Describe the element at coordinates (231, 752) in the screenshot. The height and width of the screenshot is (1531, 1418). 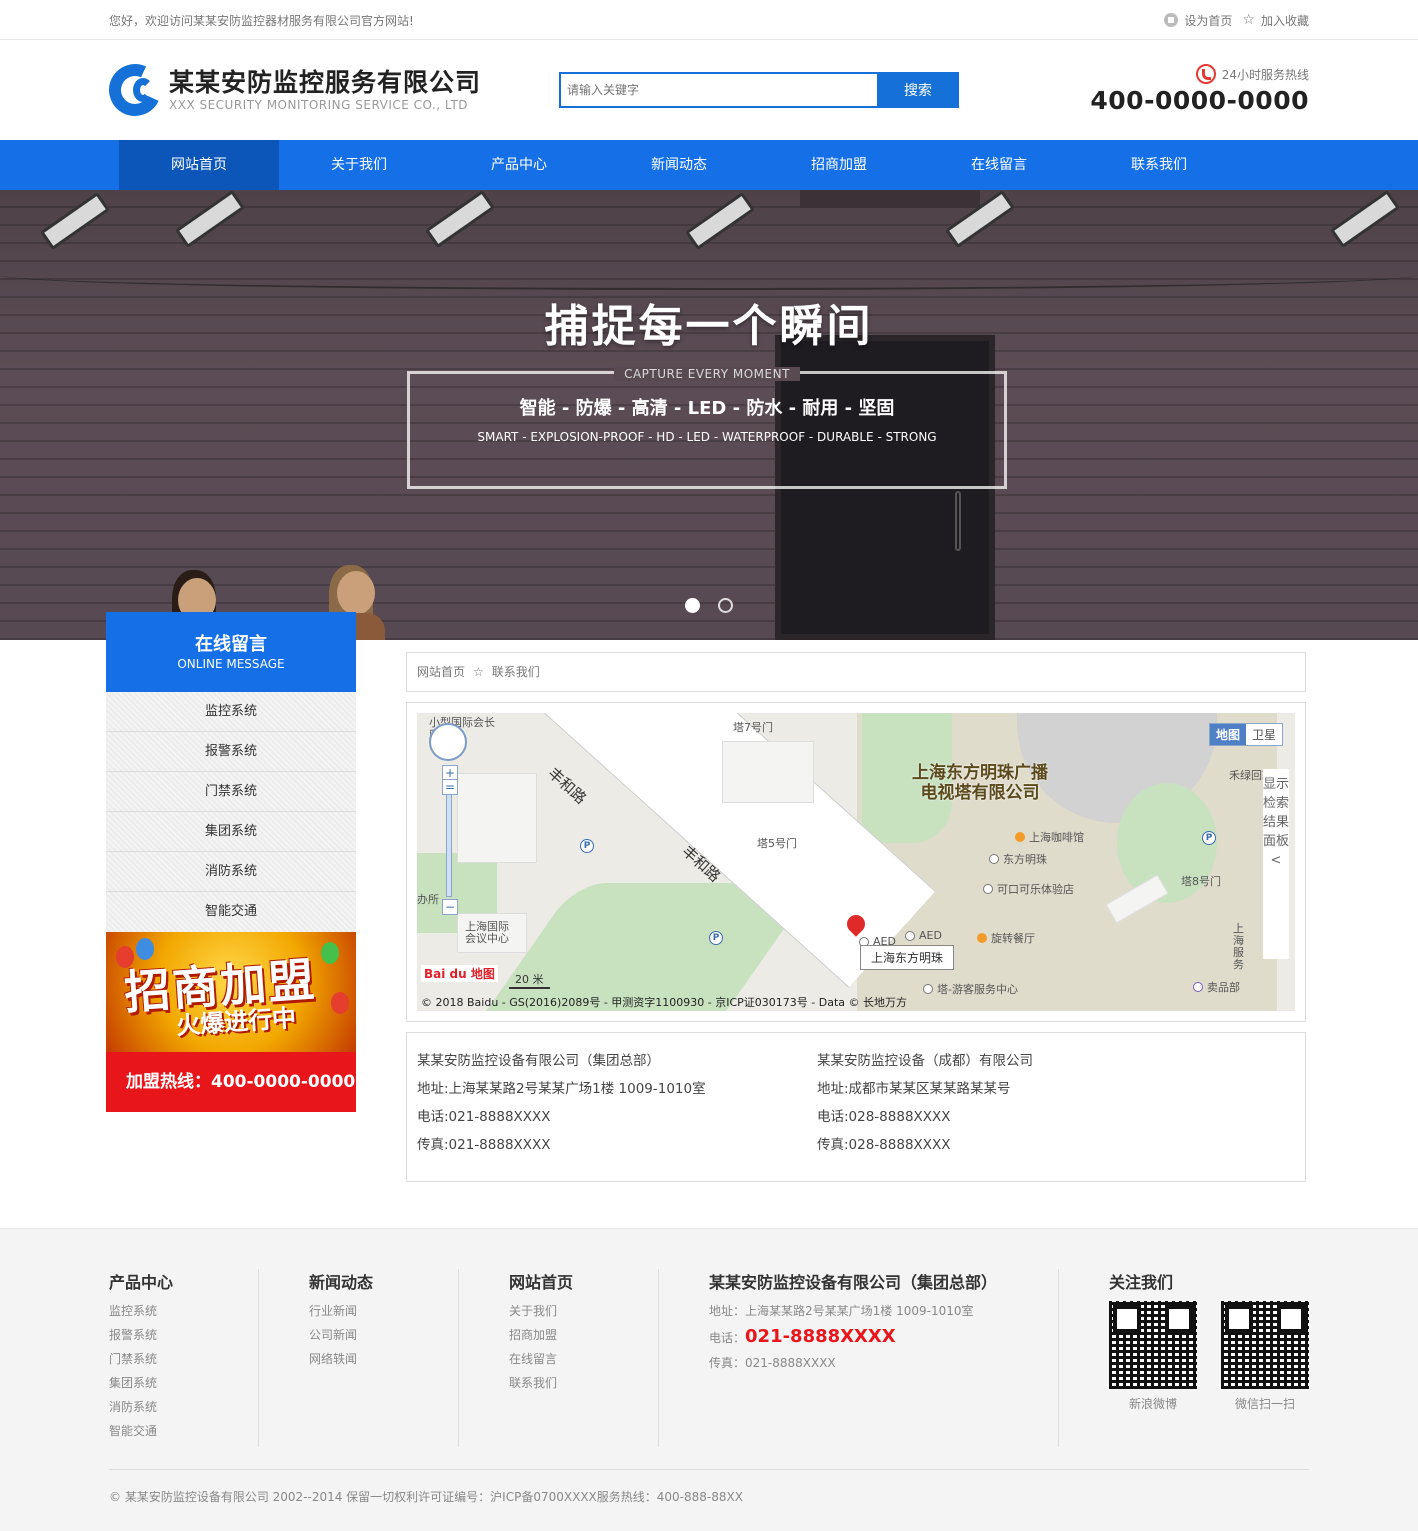
I see `sidebar-item-alarm: 报警系统` at that location.